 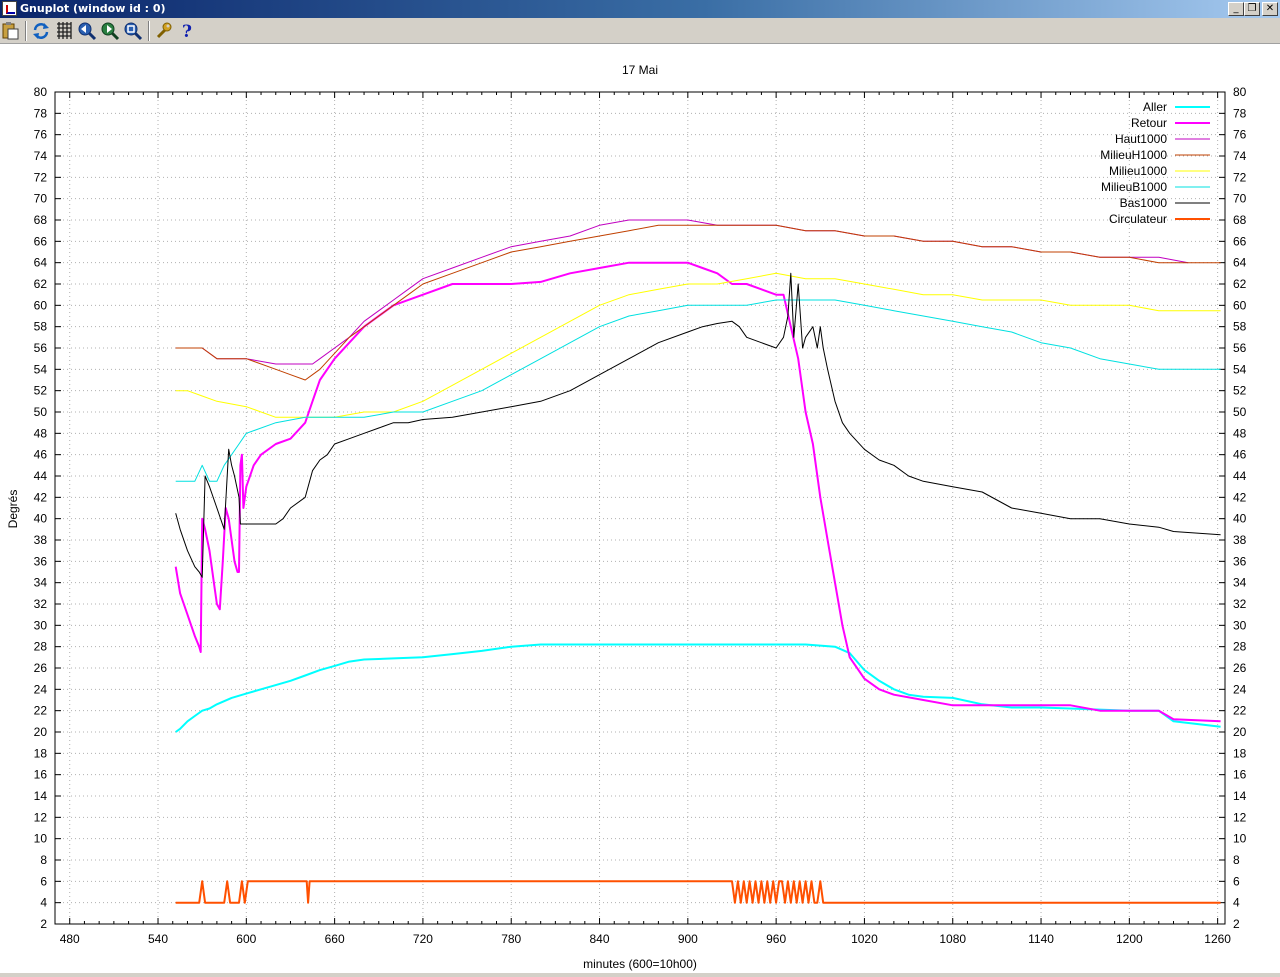 I want to click on y-tick-label: 28, so click(x=41, y=647).